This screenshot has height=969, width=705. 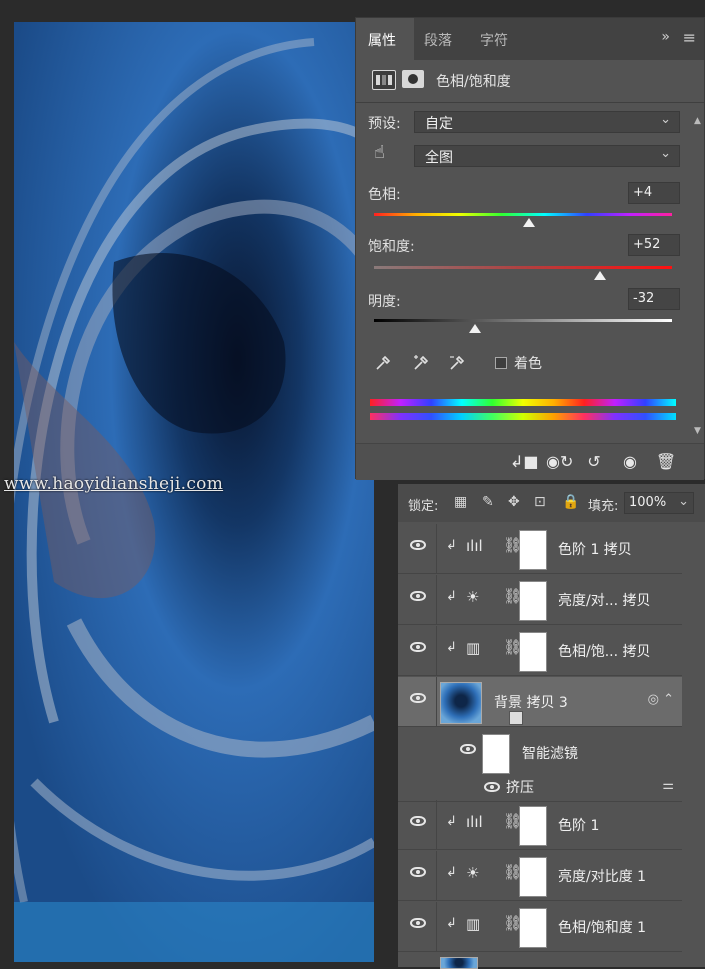 What do you see at coordinates (604, 651) in the screenshot?
I see `layer-name: 色相/饱... 拷贝` at bounding box center [604, 651].